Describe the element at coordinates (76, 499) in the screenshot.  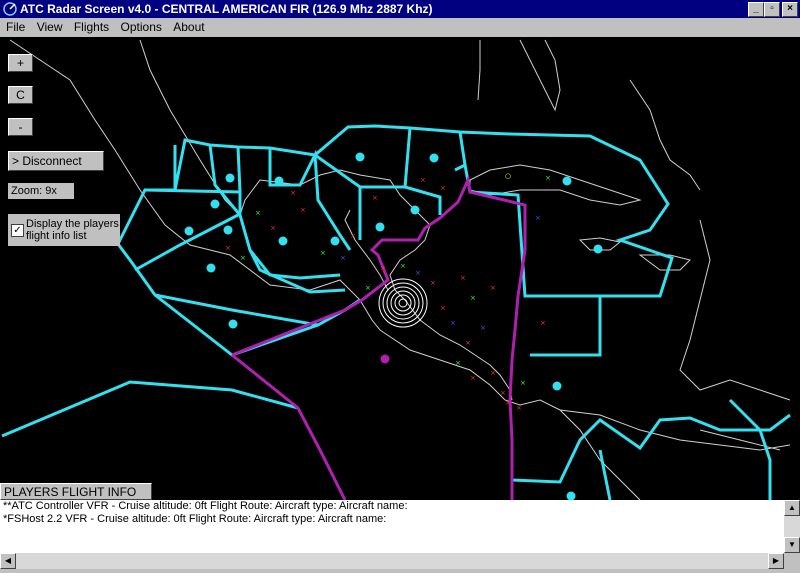
I see `players-info-label: PLAYERS FLIGHT INFO LIST:` at that location.